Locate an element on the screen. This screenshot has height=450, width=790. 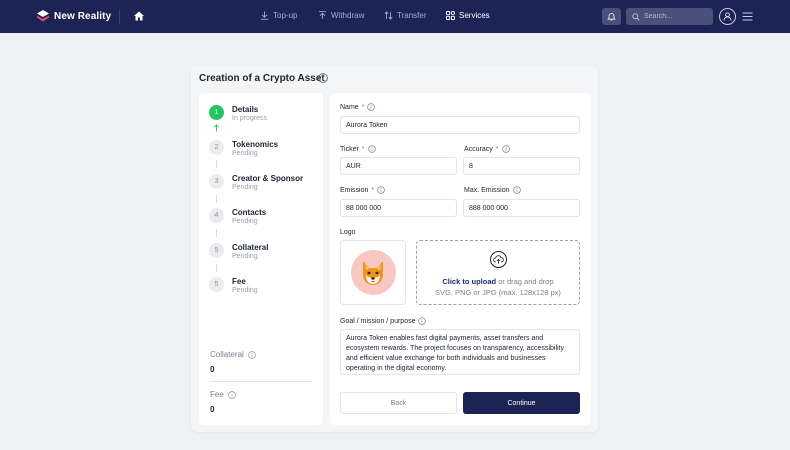
name-input is located at coordinates (460, 125).